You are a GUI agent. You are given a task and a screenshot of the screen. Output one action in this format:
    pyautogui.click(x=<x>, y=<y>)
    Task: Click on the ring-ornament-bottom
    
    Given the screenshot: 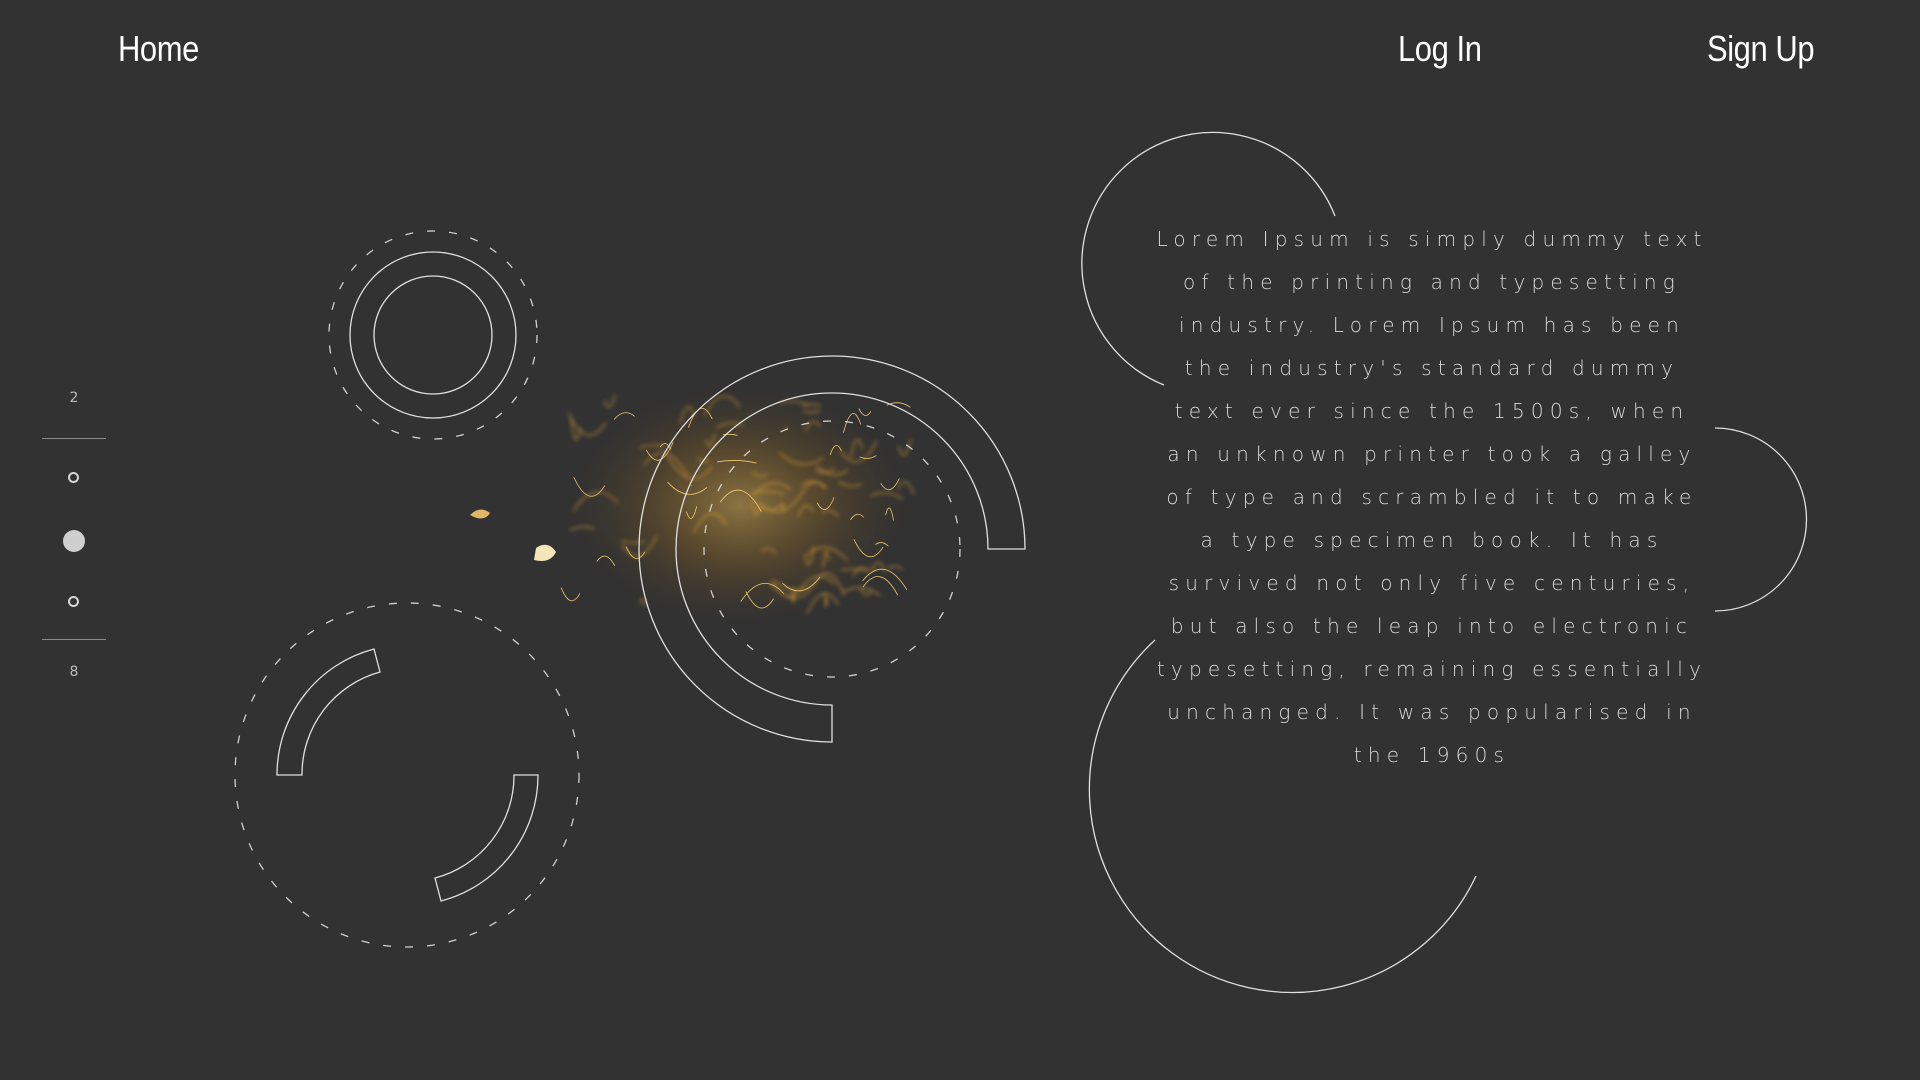 What is the action you would take?
    pyautogui.click(x=407, y=775)
    